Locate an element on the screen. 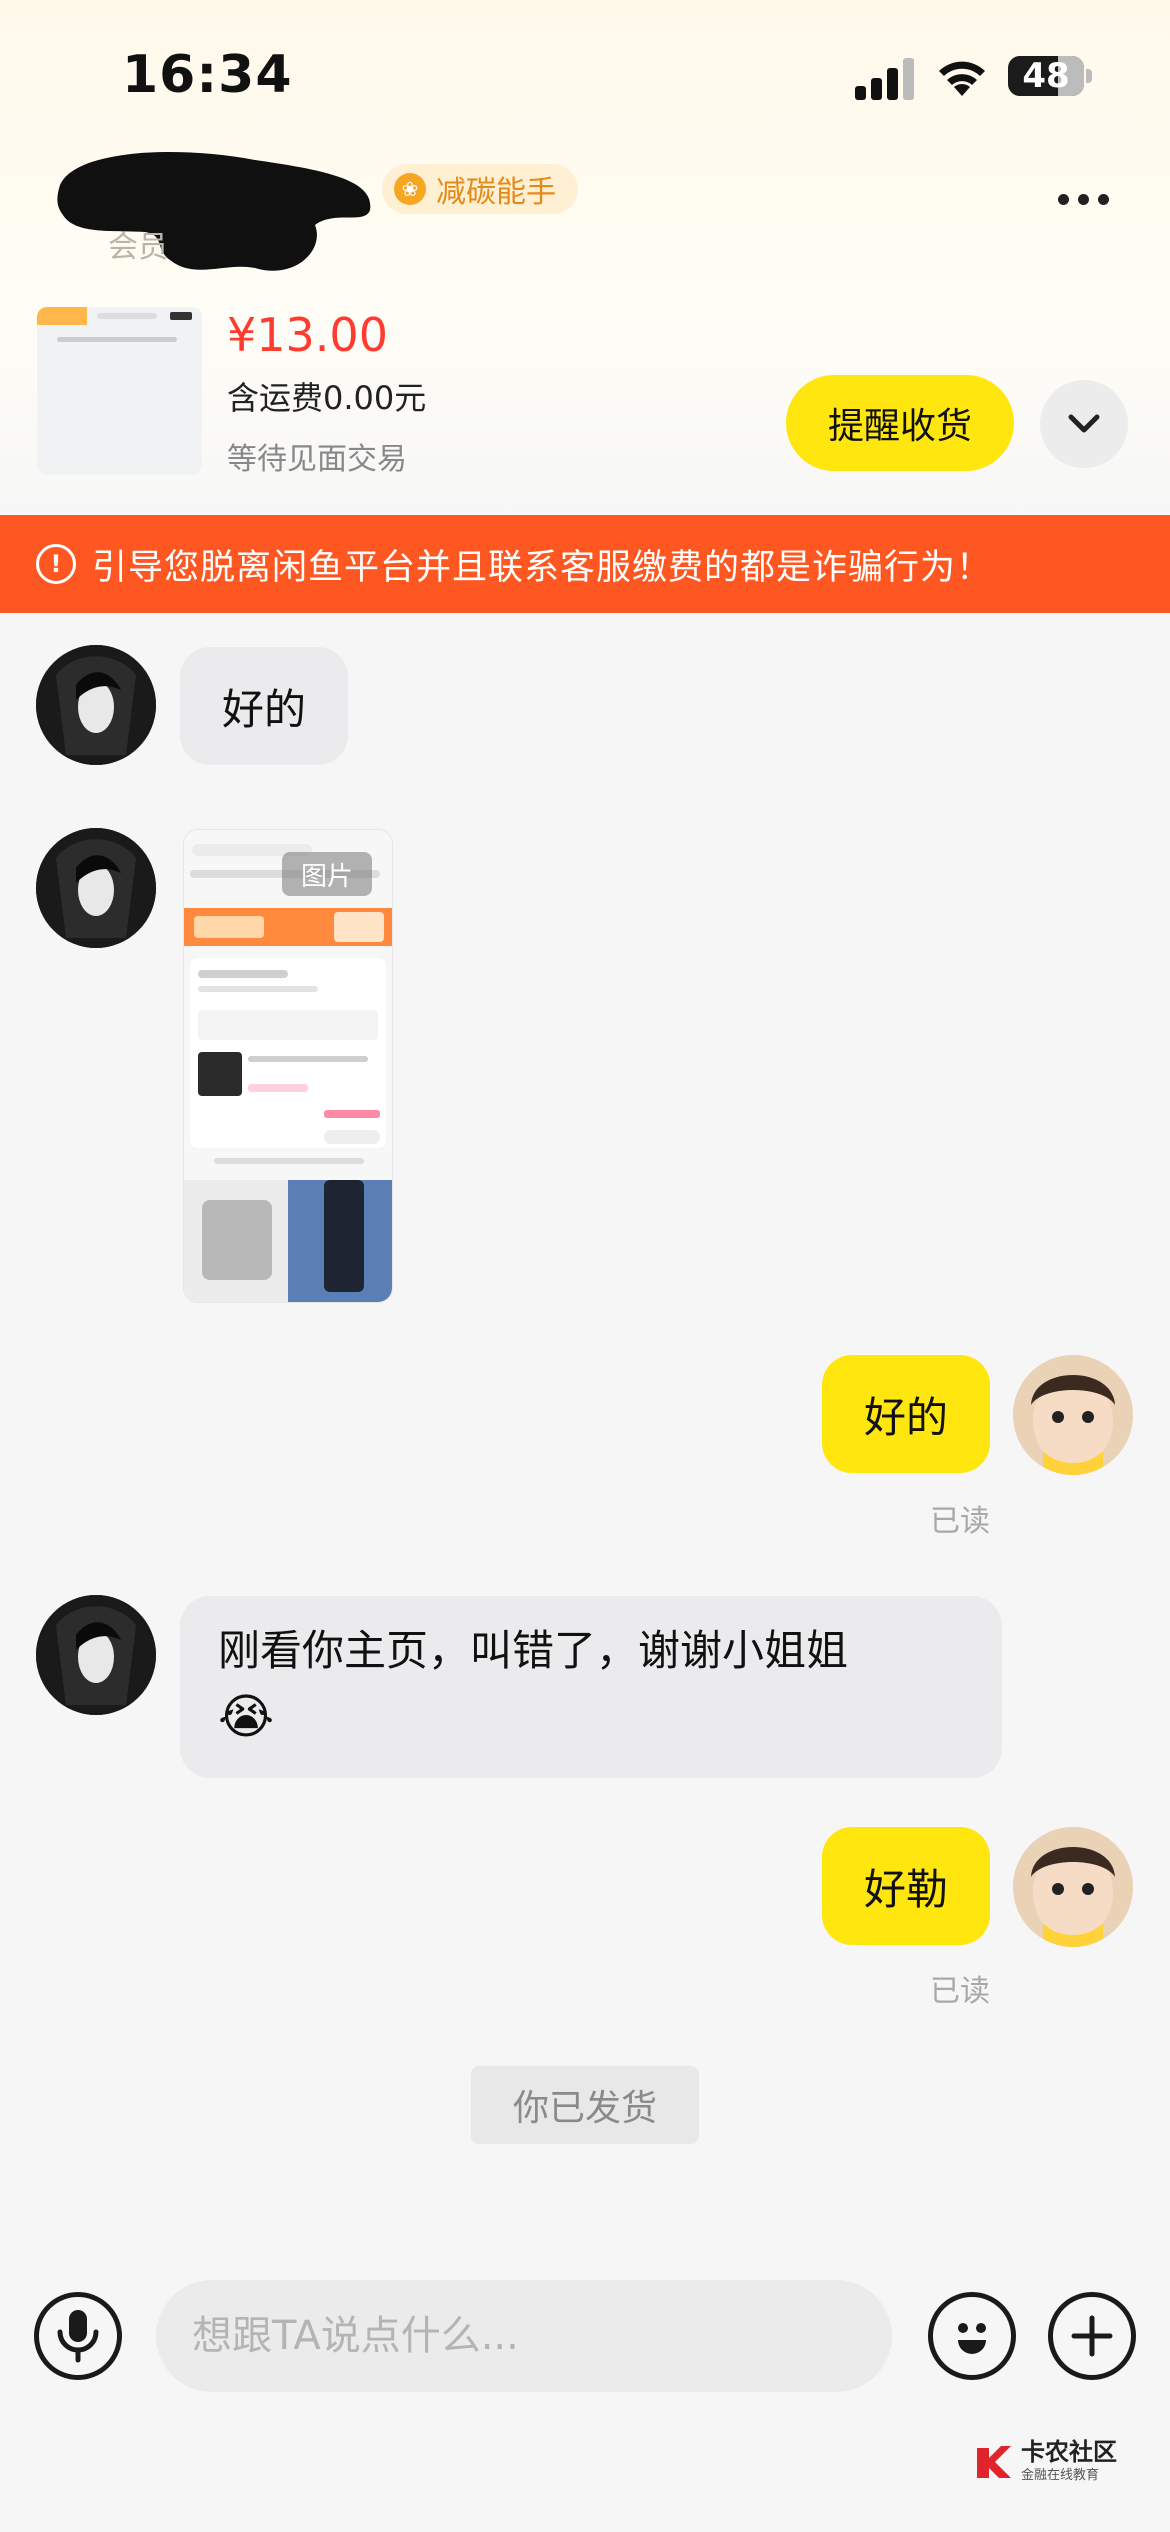 This screenshot has width=1170, height=2532. battery-level: 48 is located at coordinates (1046, 76).